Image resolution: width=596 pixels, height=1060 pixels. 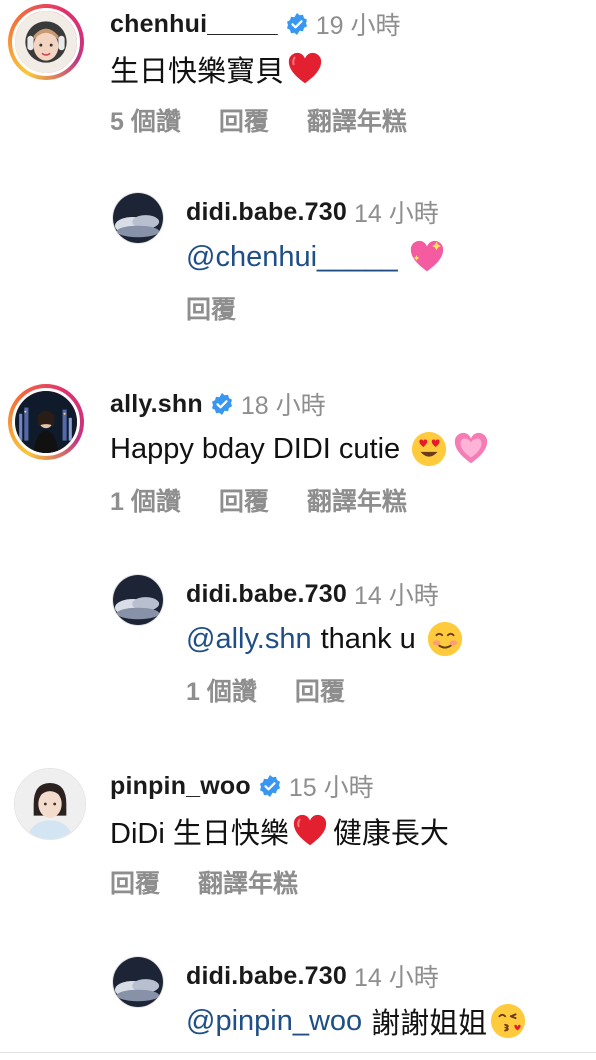 I want to click on comment-text: @ally.shn thank u, so click(x=325, y=639).